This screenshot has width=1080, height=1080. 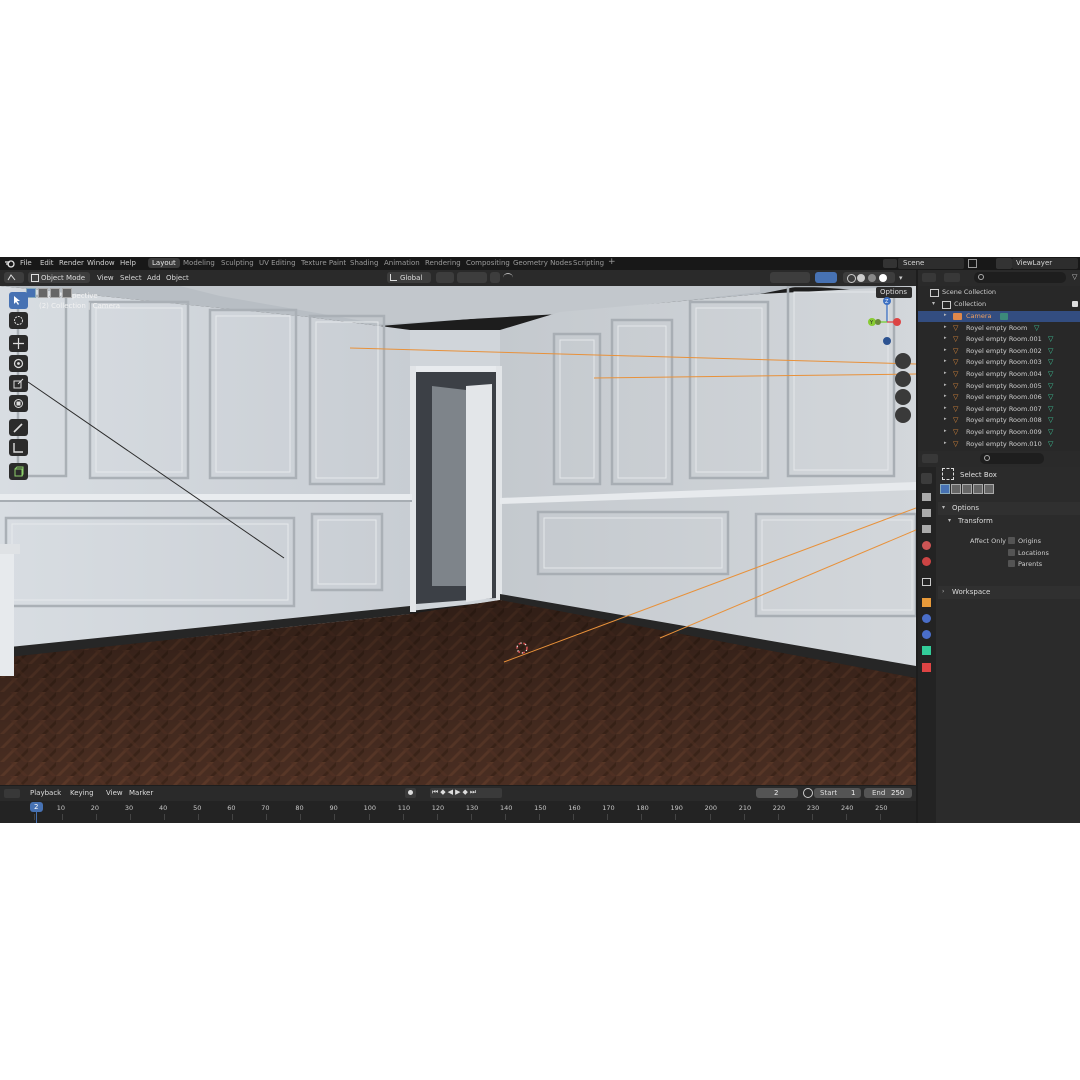 I want to click on select-box-tool, so click(x=18, y=300).